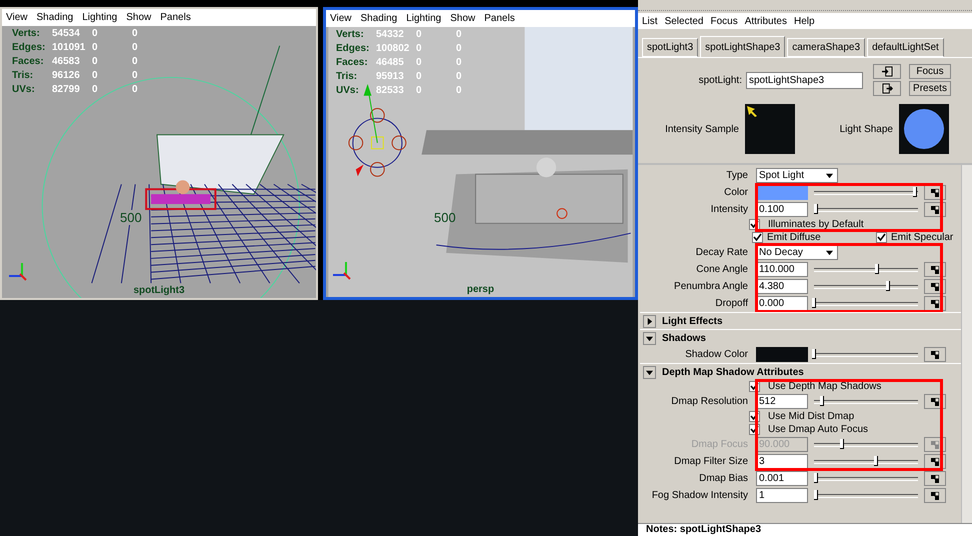 The height and width of the screenshot is (536, 972). Describe the element at coordinates (782, 286) in the screenshot. I see `value-field: 4.380` at that location.